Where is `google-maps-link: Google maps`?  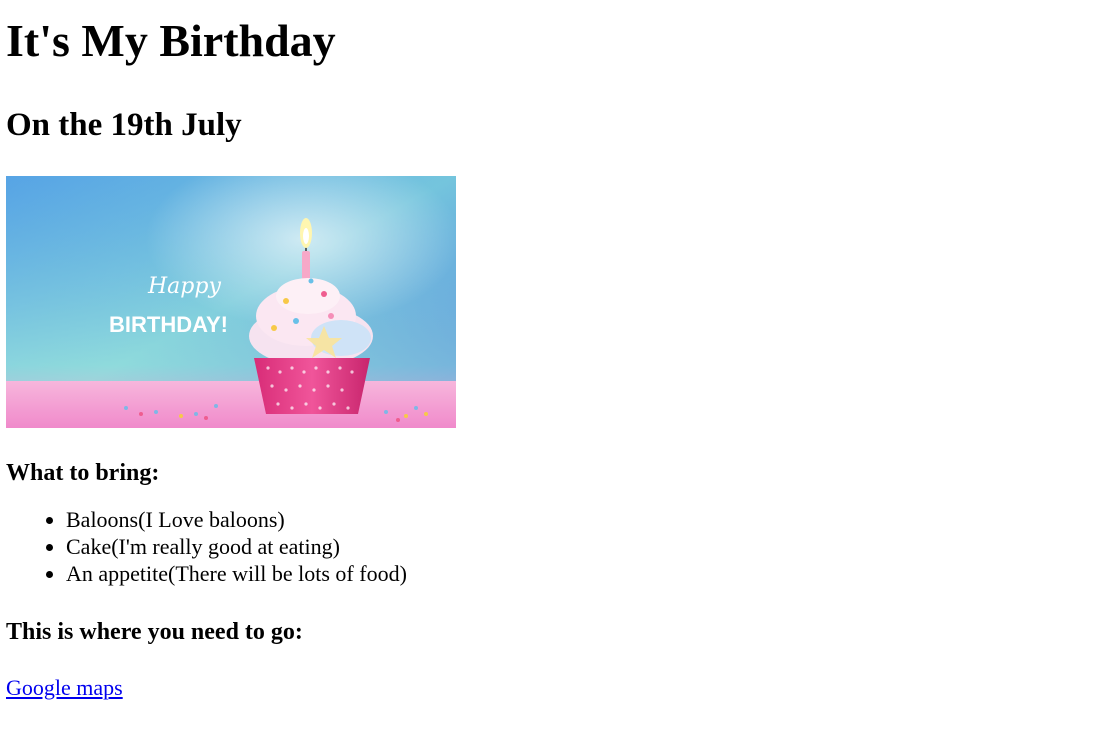 google-maps-link: Google maps is located at coordinates (64, 687).